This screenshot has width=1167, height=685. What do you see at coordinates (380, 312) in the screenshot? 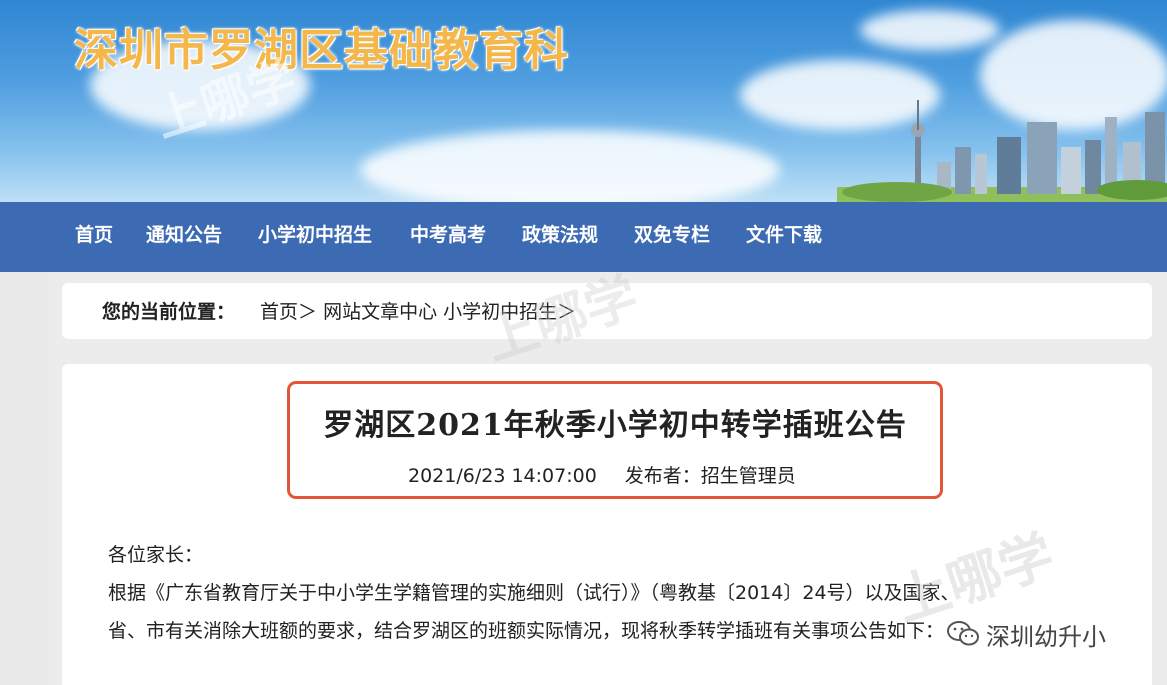
I see `breadcrumb-section-link: 网站文章中心` at bounding box center [380, 312].